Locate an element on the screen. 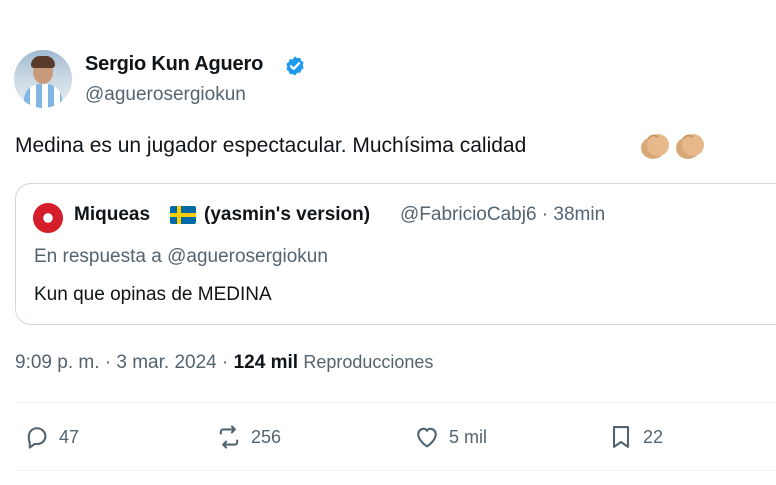 This screenshot has height=485, width=776. avatar-shirt is located at coordinates (43, 96).